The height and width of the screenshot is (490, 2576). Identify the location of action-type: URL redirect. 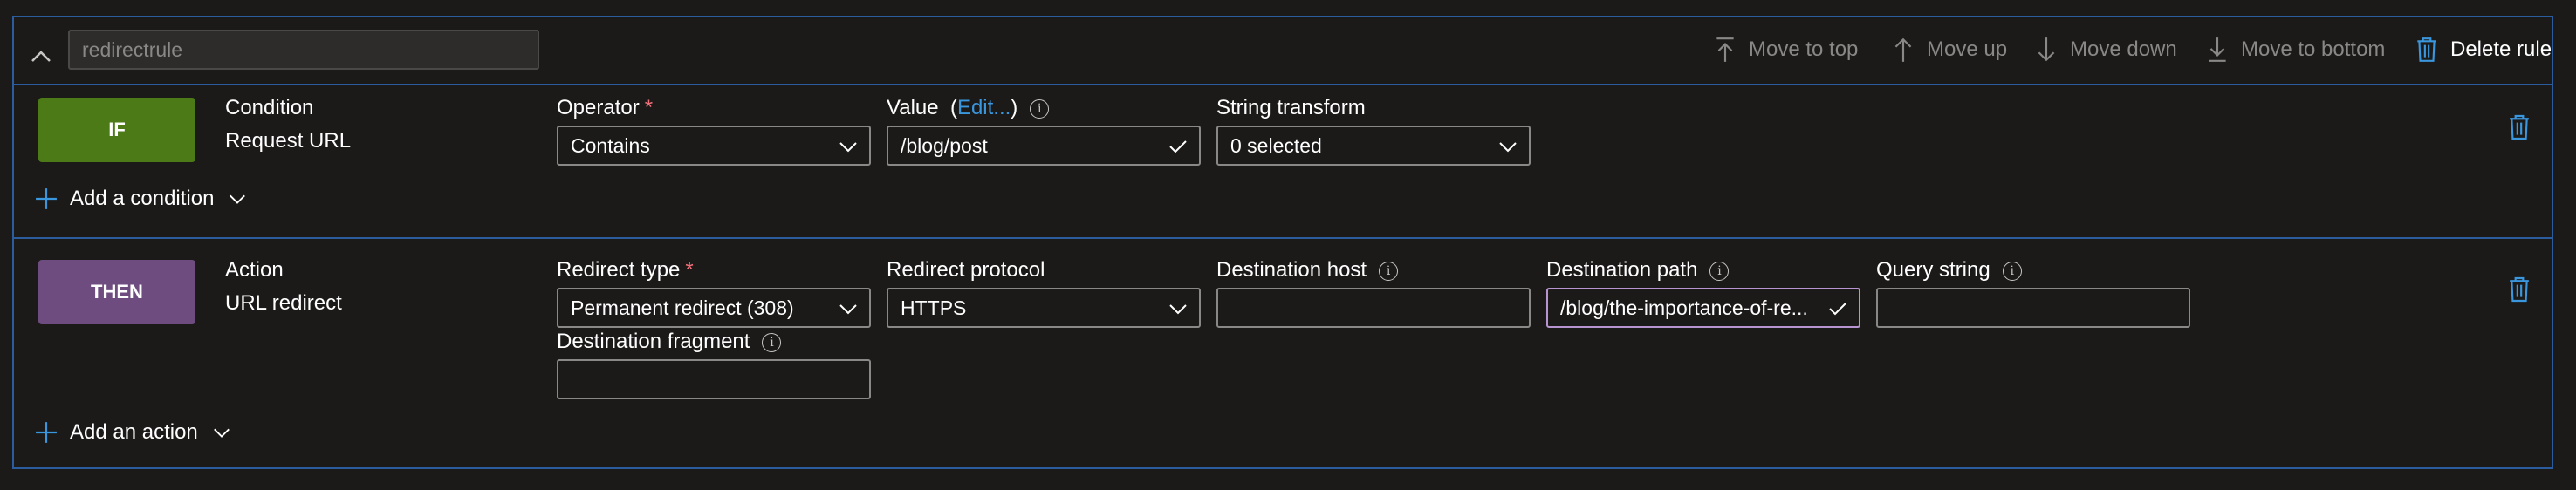
(284, 303).